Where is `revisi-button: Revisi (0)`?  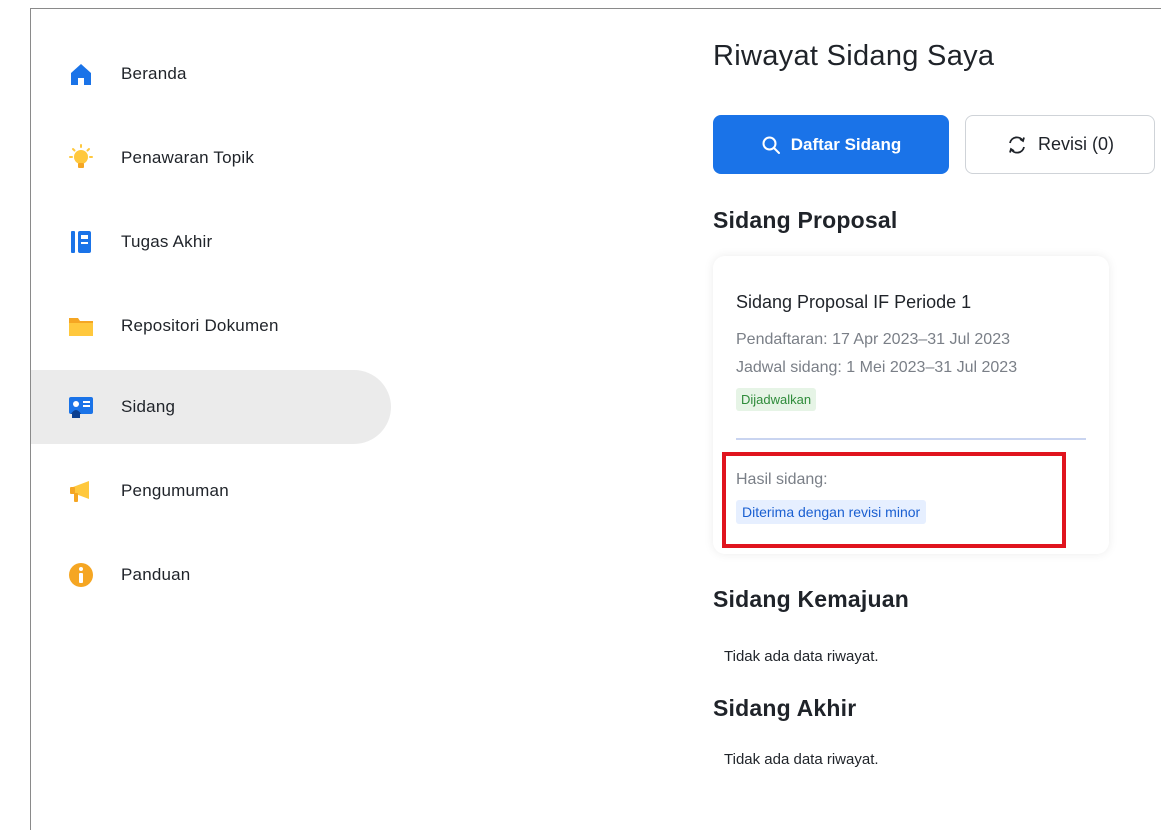 revisi-button: Revisi (0) is located at coordinates (1060, 144).